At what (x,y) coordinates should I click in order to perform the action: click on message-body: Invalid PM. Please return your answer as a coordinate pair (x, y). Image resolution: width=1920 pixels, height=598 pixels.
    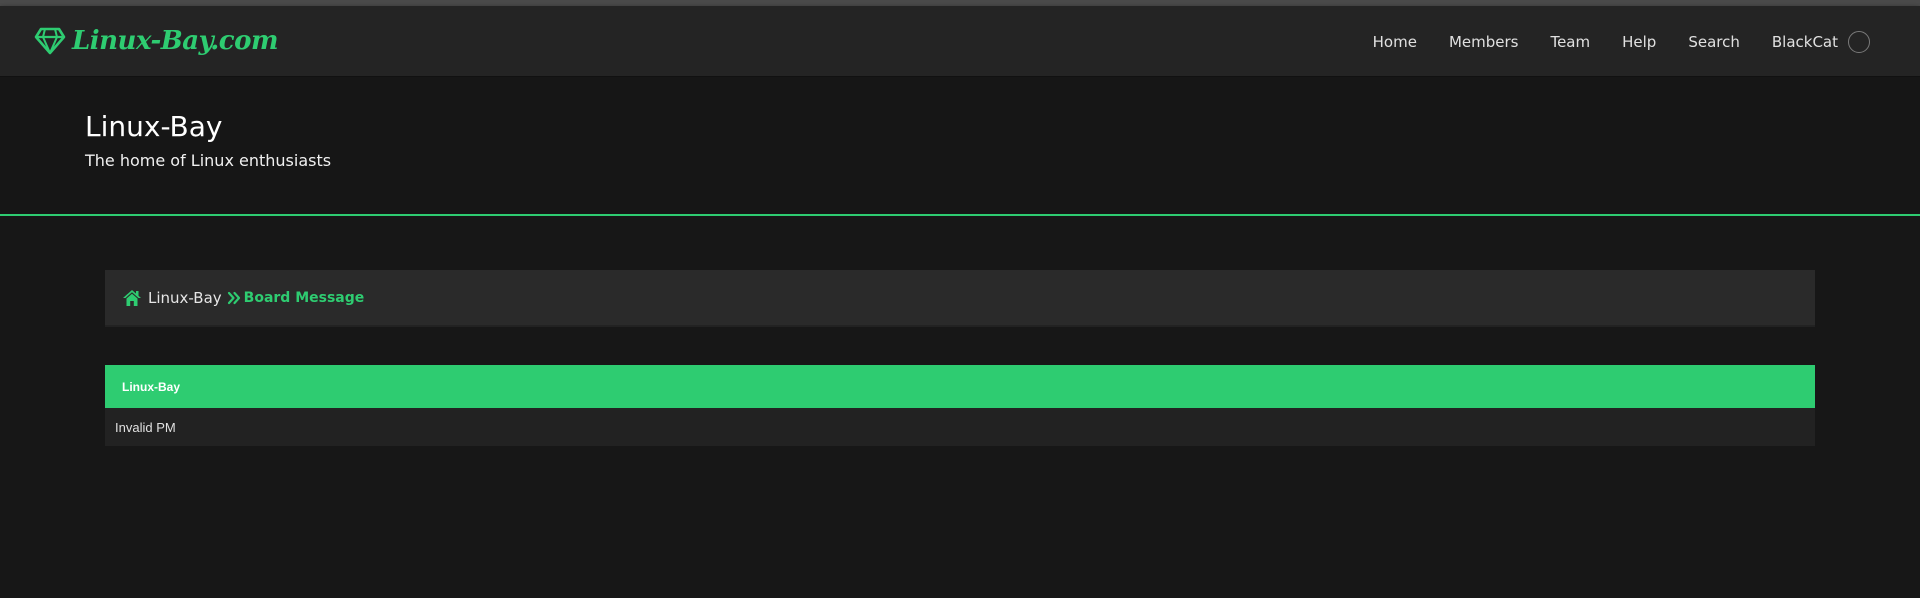
    Looking at the image, I should click on (960, 427).